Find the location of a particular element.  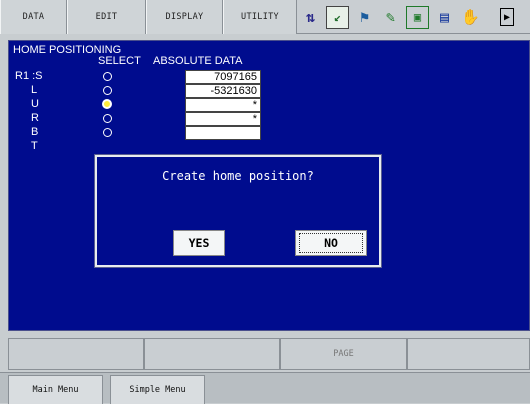

axis-label-u: U is located at coordinates (35, 104).